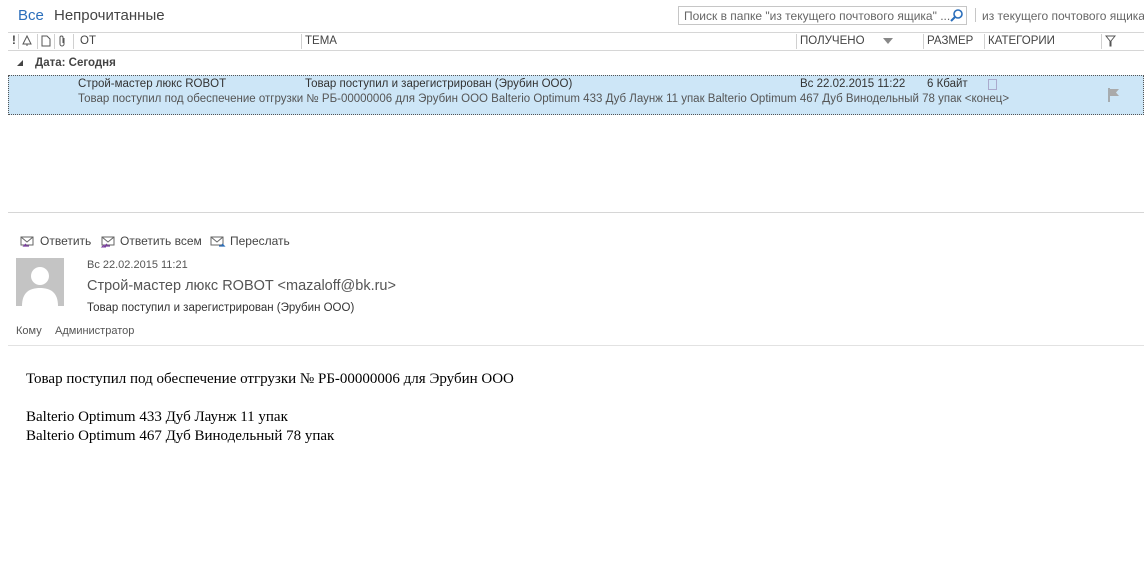 The image size is (1144, 588). Describe the element at coordinates (853, 84) in the screenshot. I see `message-received: Вс 22.02.2015 11:22` at that location.